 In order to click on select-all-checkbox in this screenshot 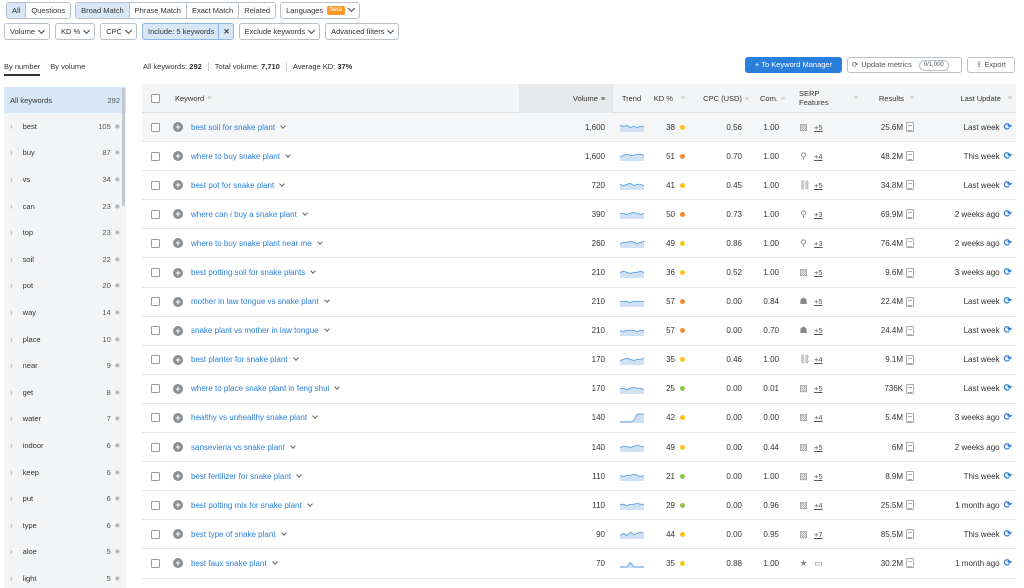, I will do `click(155, 98)`.